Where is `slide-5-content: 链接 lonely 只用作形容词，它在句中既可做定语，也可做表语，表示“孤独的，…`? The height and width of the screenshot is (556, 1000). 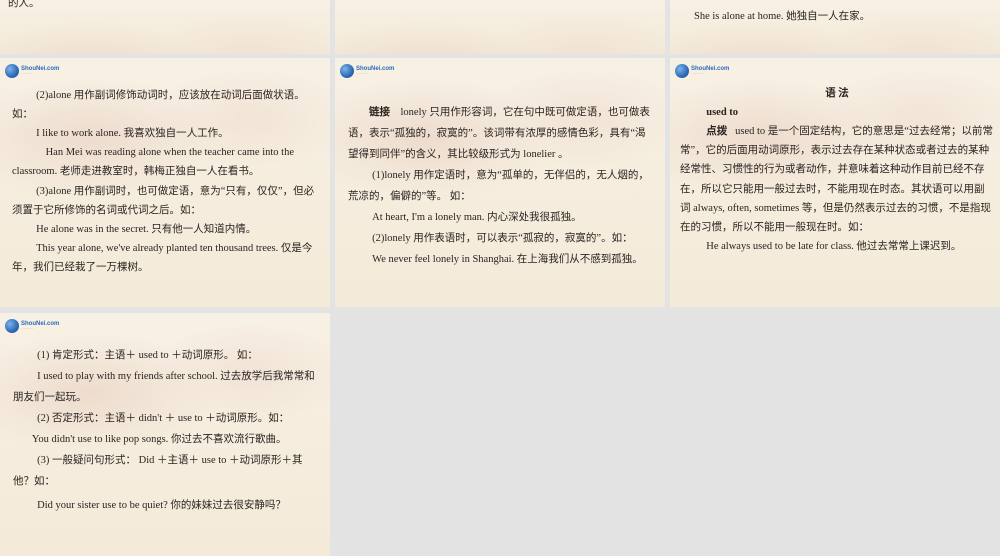
slide-5-content: 链接 lonely 只用作形容词，它在句中既可做定语，也可做表语，表示“孤独的，… is located at coordinates (501, 186).